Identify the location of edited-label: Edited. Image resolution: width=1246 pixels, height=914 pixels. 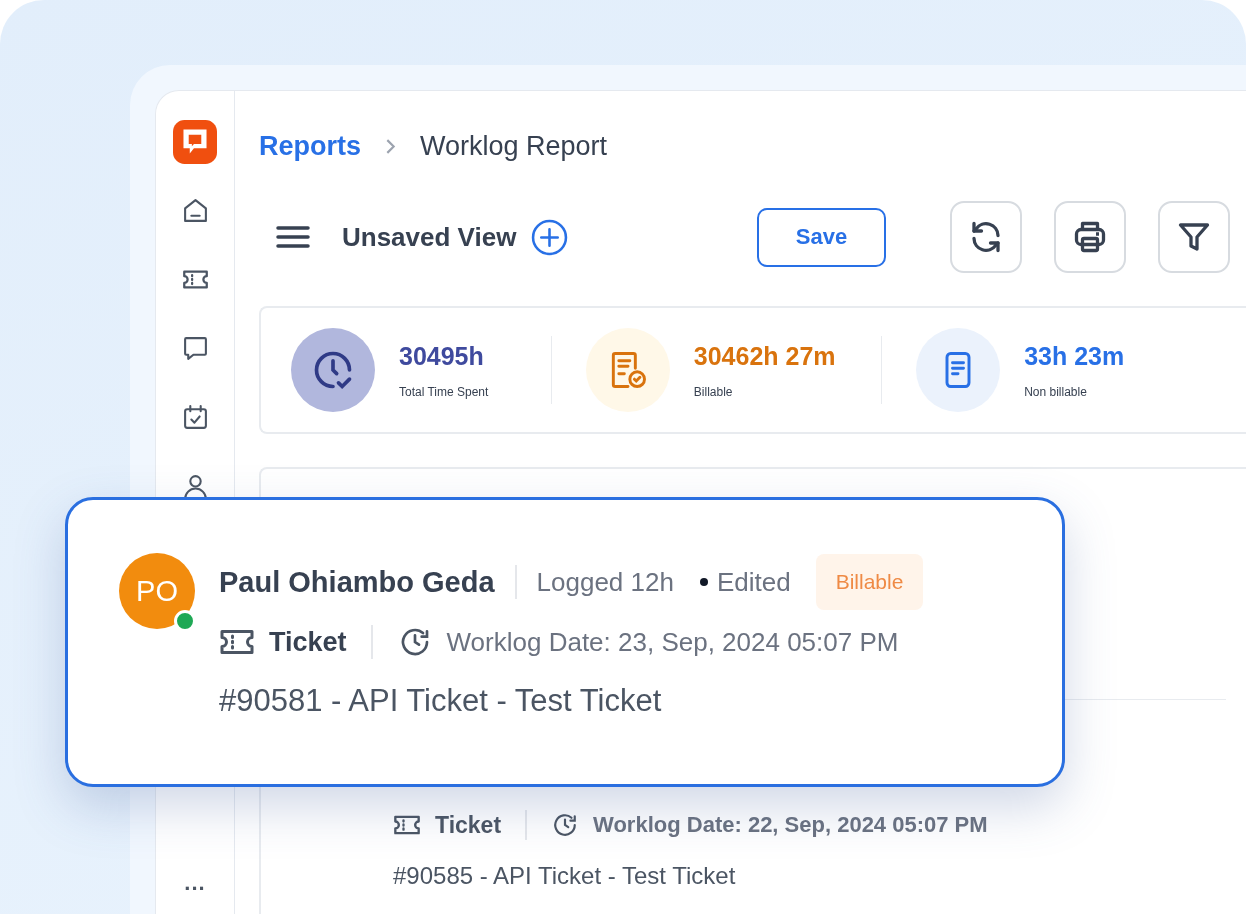
(753, 582).